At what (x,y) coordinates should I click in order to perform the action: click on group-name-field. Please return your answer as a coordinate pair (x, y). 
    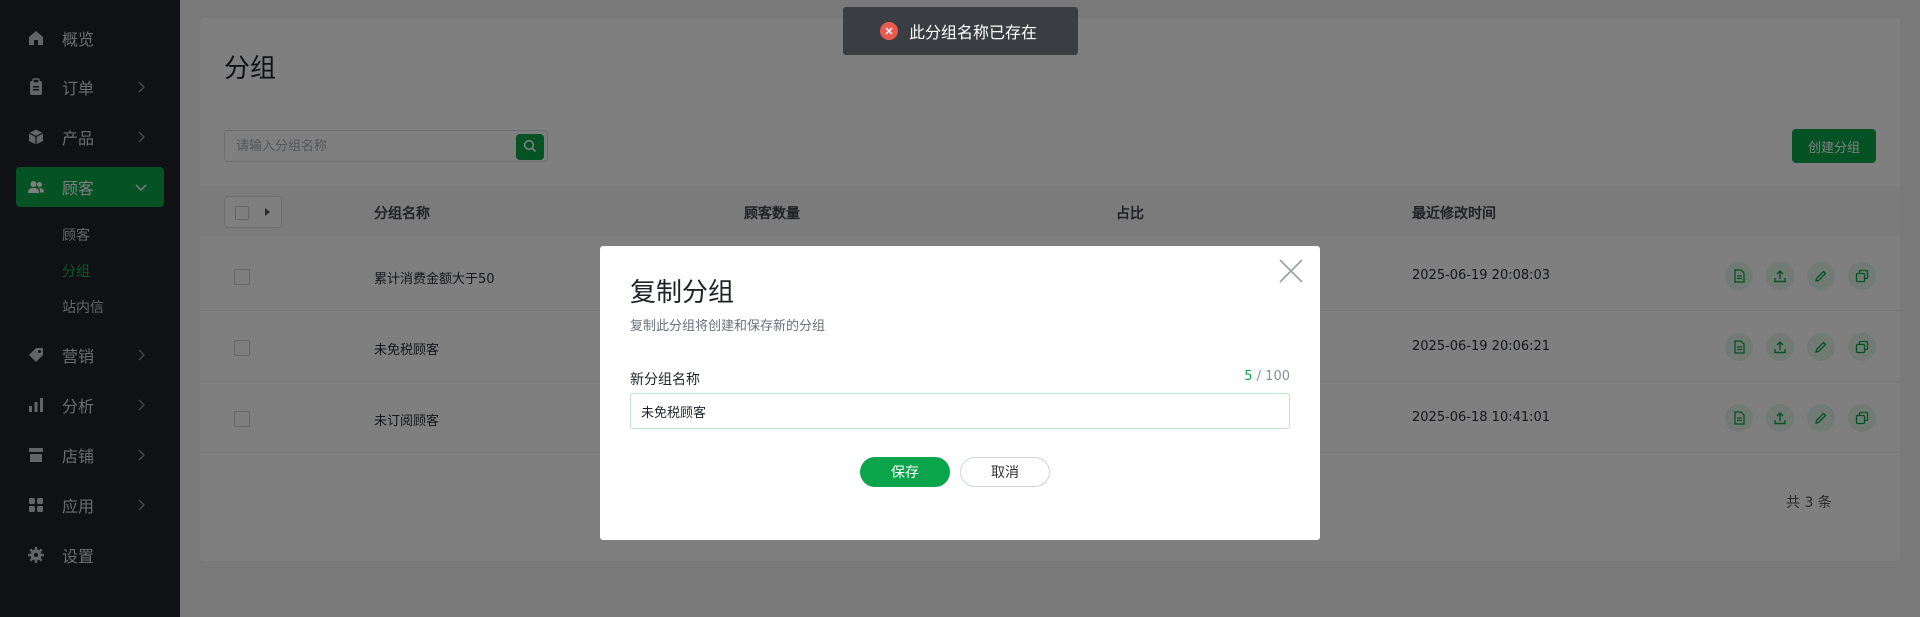
    Looking at the image, I should click on (960, 411).